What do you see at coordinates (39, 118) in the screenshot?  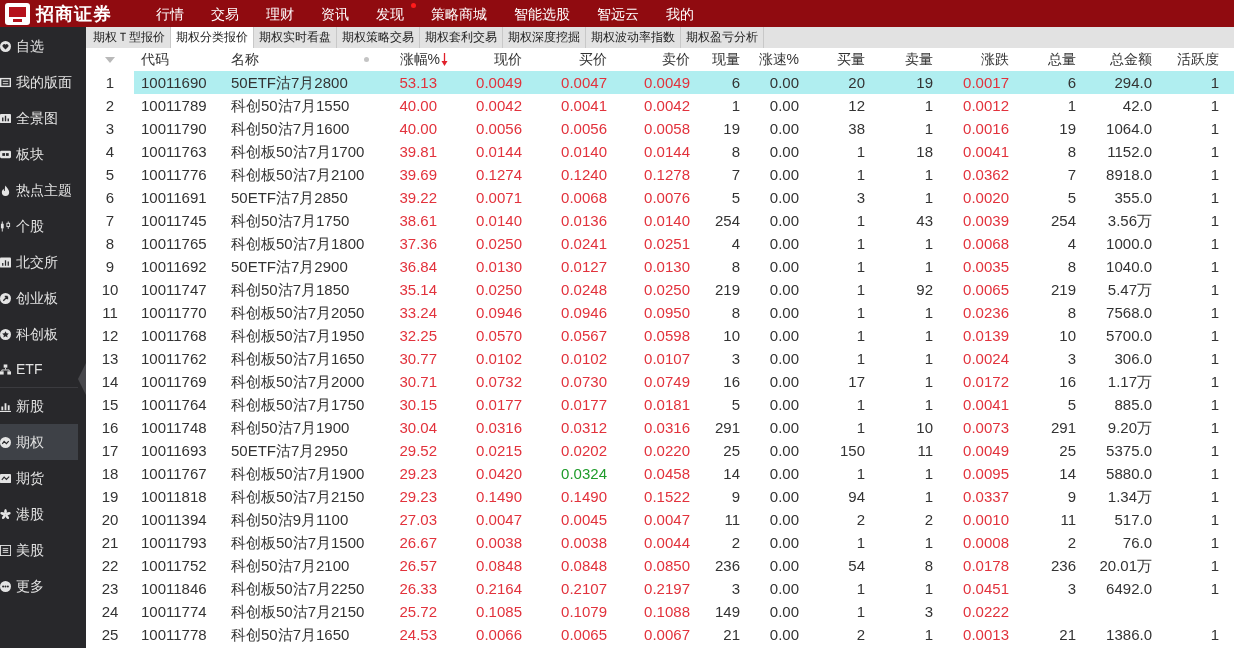 I see `sidebar-item: 全景图` at bounding box center [39, 118].